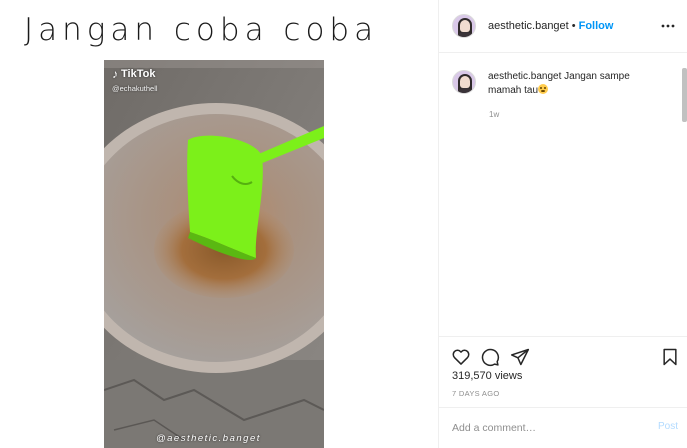  Describe the element at coordinates (596, 26) in the screenshot. I see `follow-button: Follow` at that location.